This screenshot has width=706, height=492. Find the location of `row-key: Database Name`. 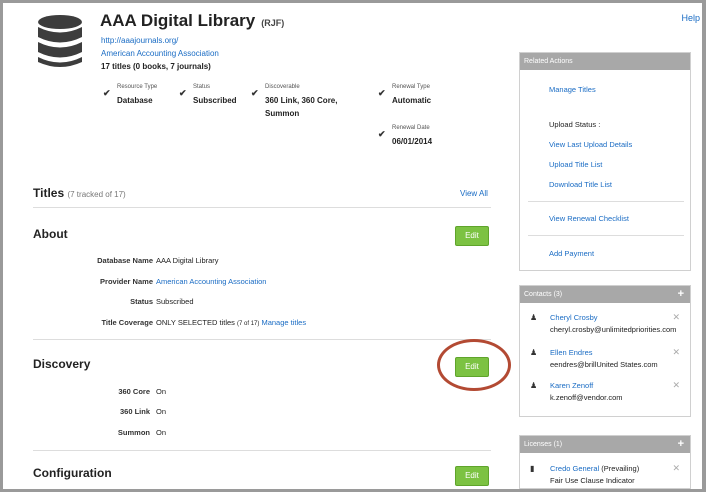

row-key: Database Name is located at coordinates (125, 260).